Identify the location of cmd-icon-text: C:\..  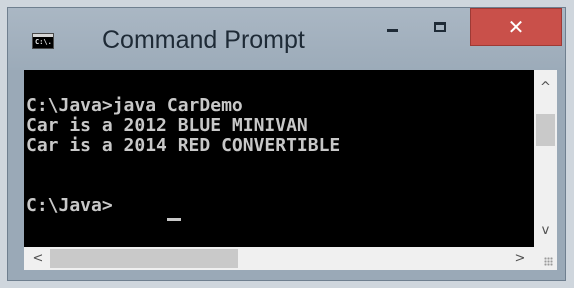
(43, 42).